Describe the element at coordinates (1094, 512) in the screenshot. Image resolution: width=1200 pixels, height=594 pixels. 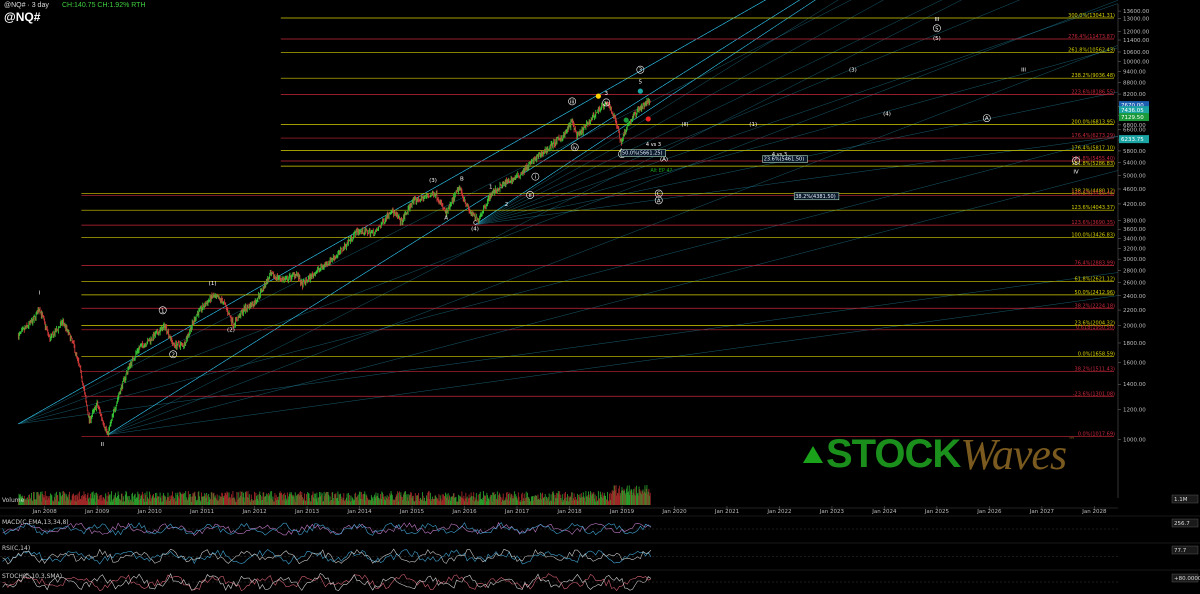
I see `x-tick-label: Jan 2028` at that location.